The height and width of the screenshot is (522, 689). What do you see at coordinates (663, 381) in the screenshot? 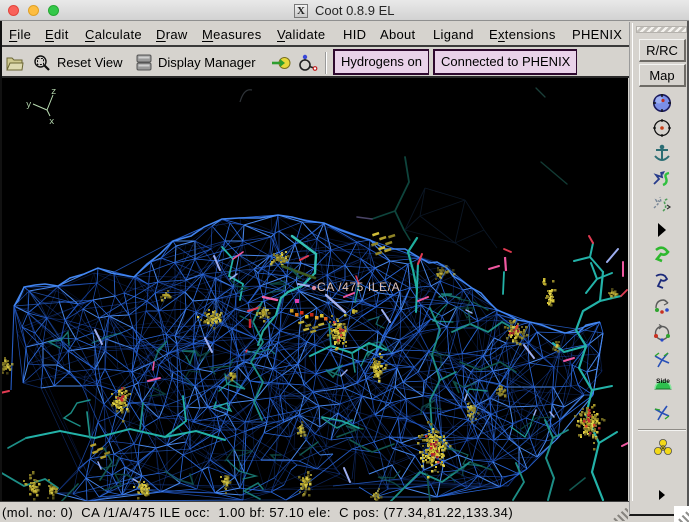
I see `svg-text: Side` at bounding box center [663, 381].